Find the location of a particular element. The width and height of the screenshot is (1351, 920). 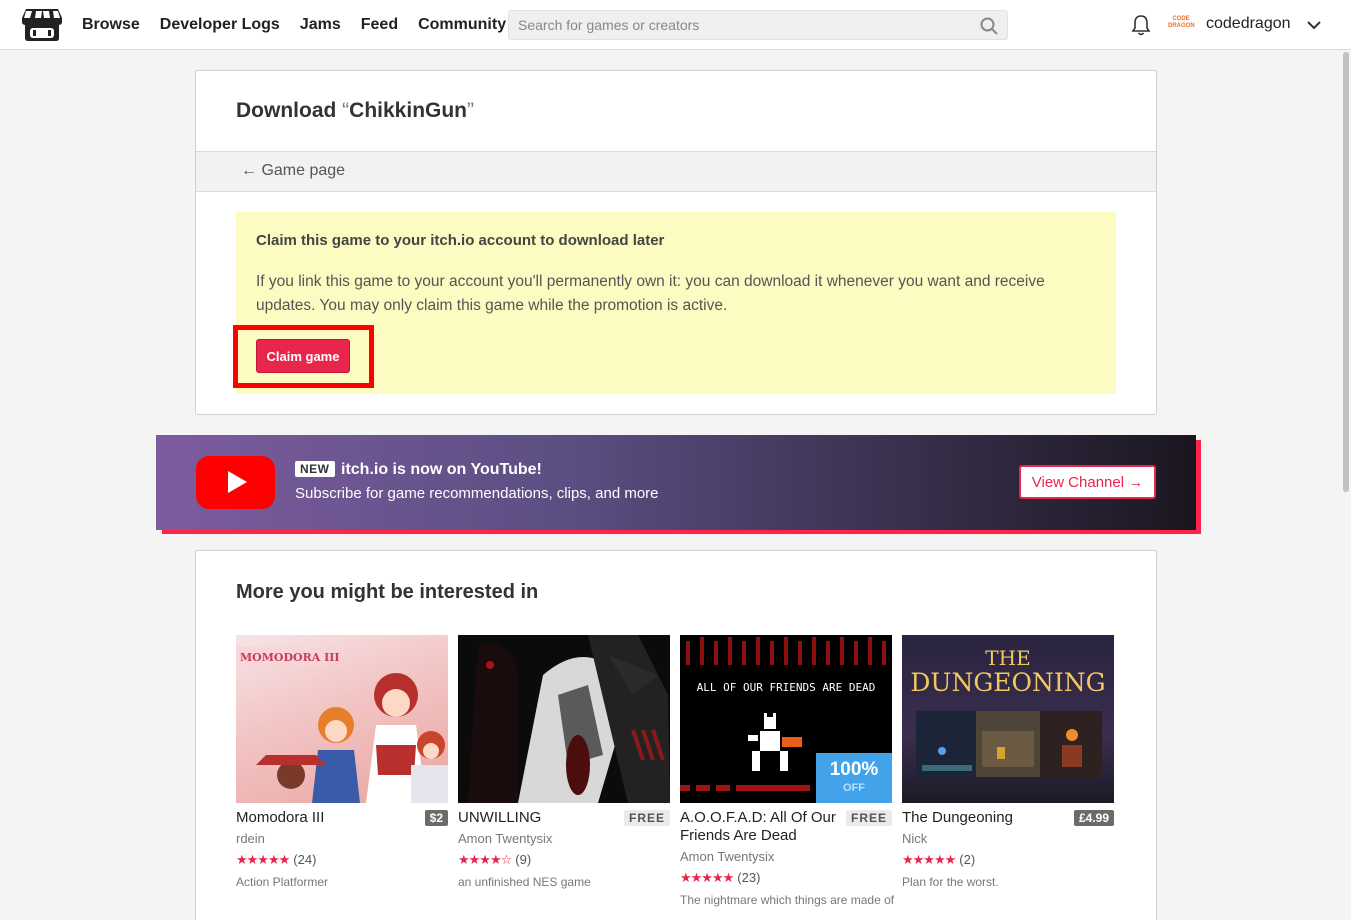

game-thumbnail: MOMODORA III is located at coordinates (342, 719).